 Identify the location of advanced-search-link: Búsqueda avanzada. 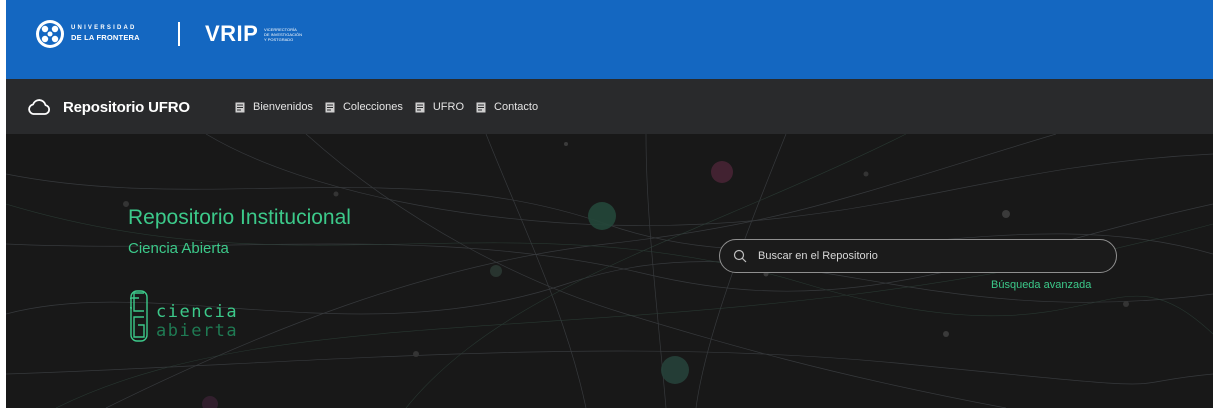
(1041, 285).